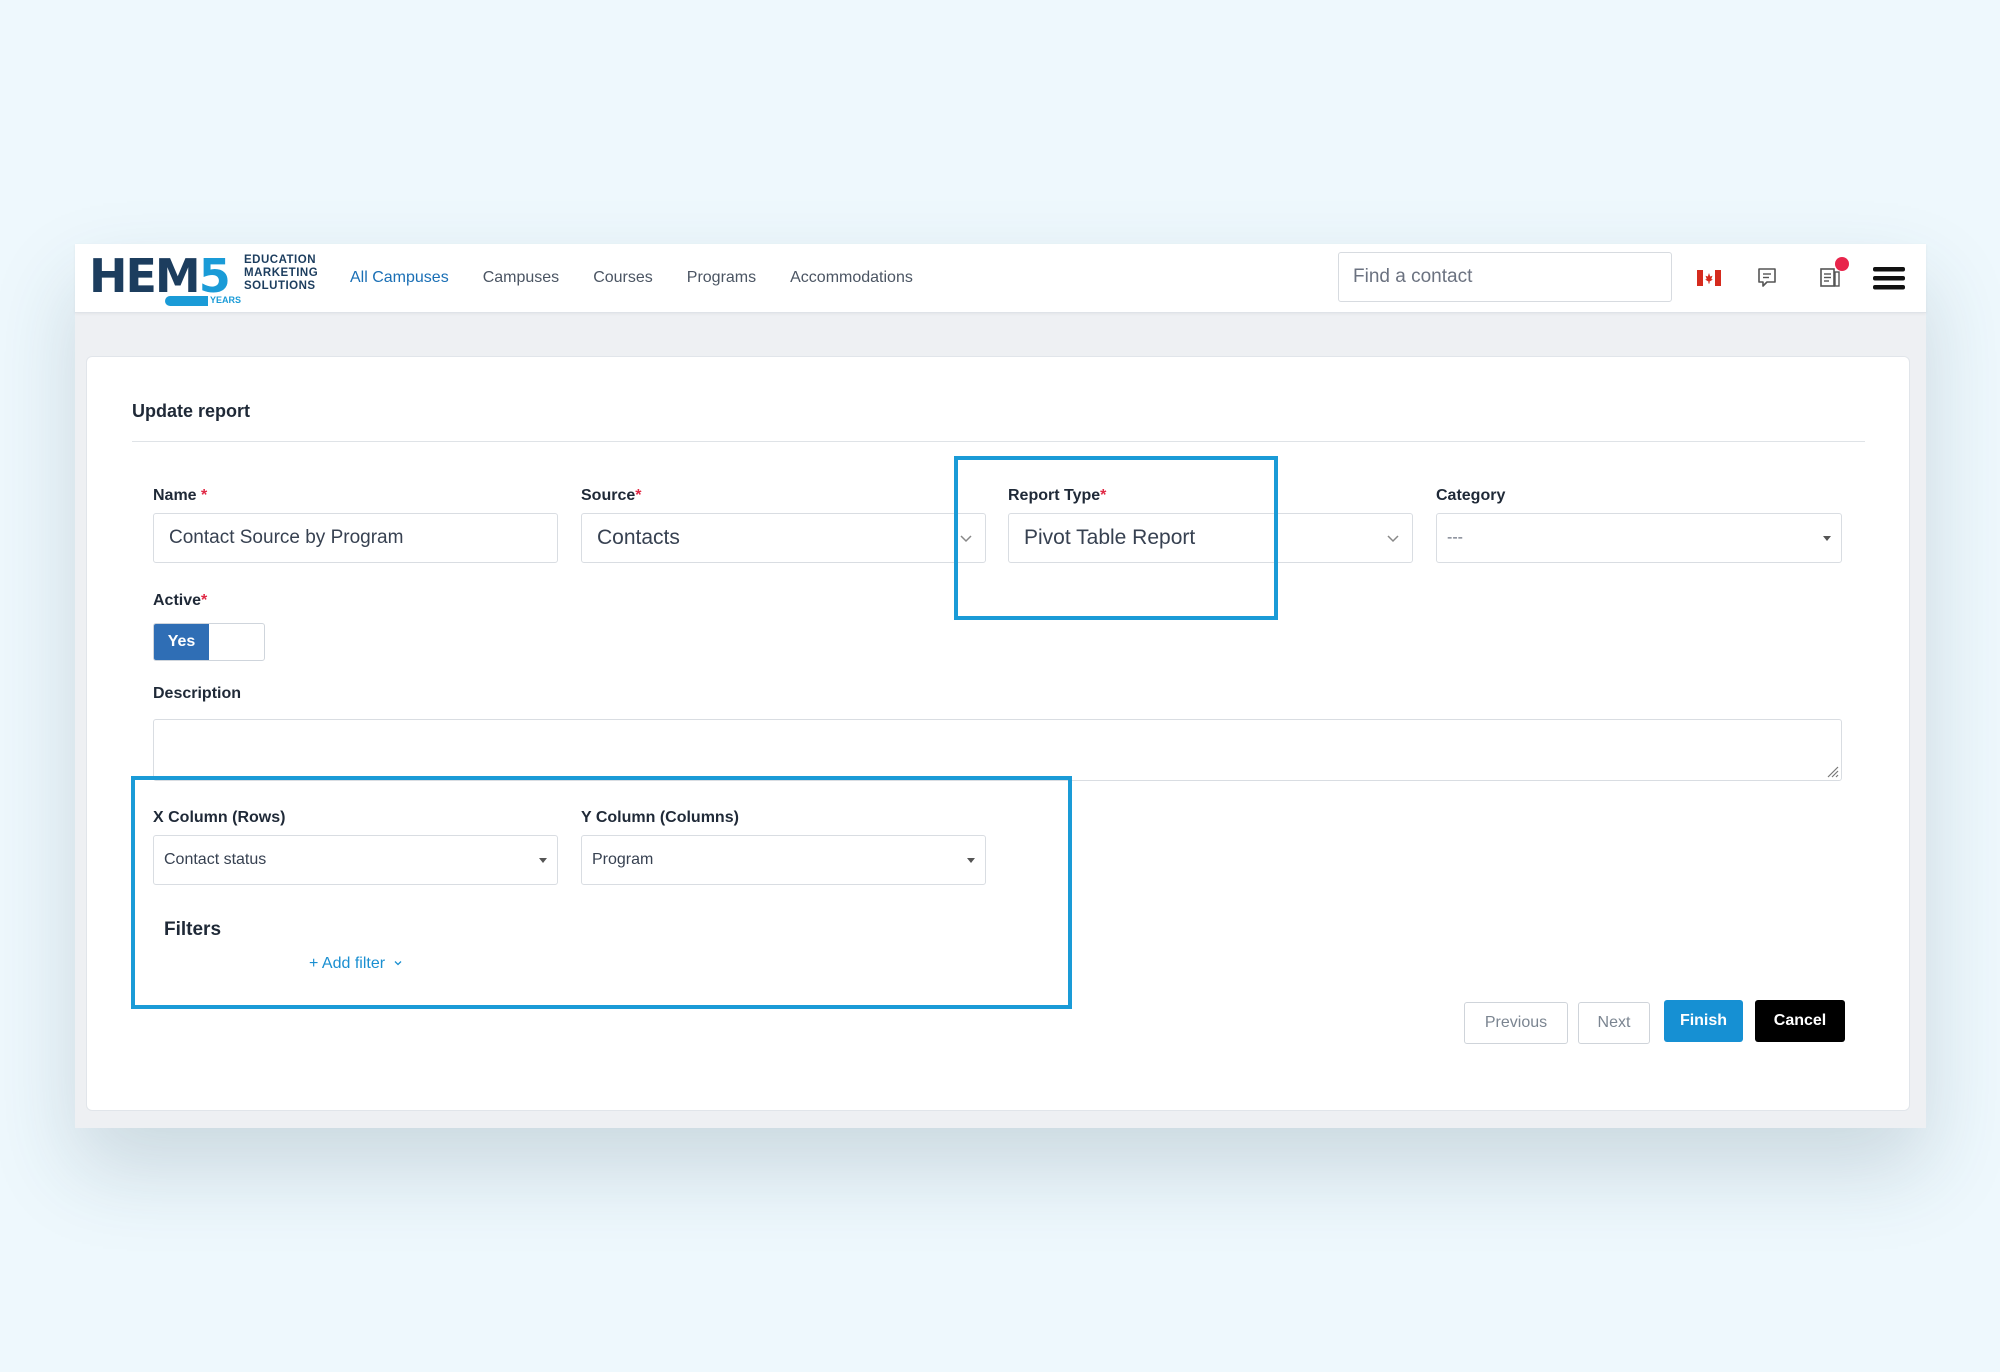 The width and height of the screenshot is (2000, 1372). I want to click on logo-tagline: EDUCATION MARKETING SOLUTIONS, so click(281, 273).